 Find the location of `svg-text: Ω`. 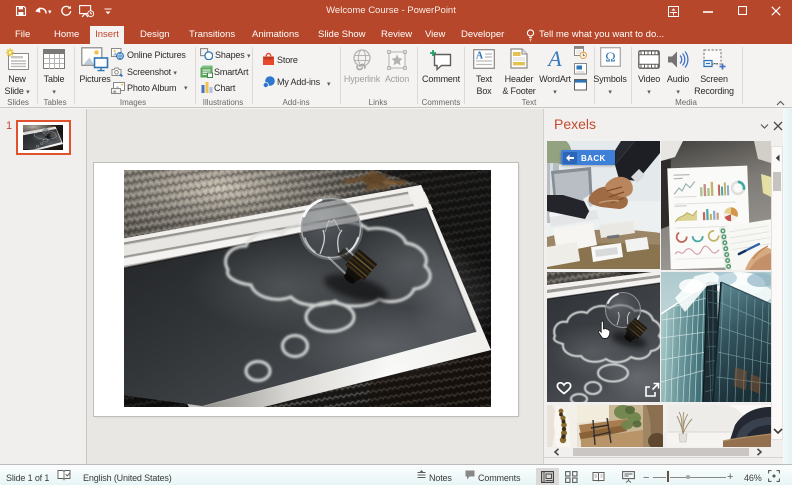

svg-text: Ω is located at coordinates (610, 58).